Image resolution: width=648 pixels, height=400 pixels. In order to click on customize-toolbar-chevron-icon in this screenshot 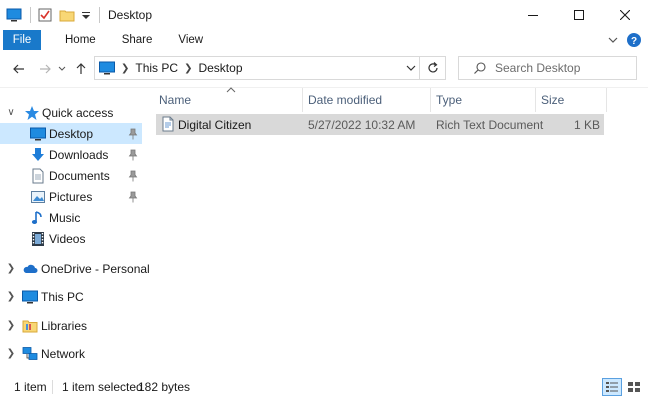, I will do `click(86, 15)`.